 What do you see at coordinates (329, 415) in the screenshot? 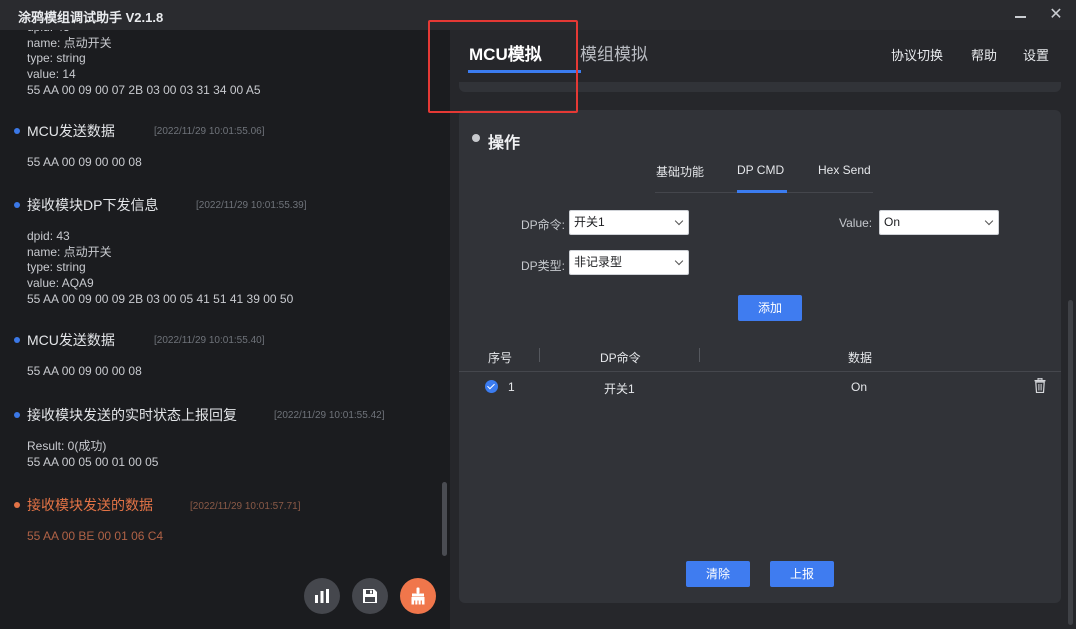
I see `entry-timestamp: [2022/11/29 10:01:55.42]` at bounding box center [329, 415].